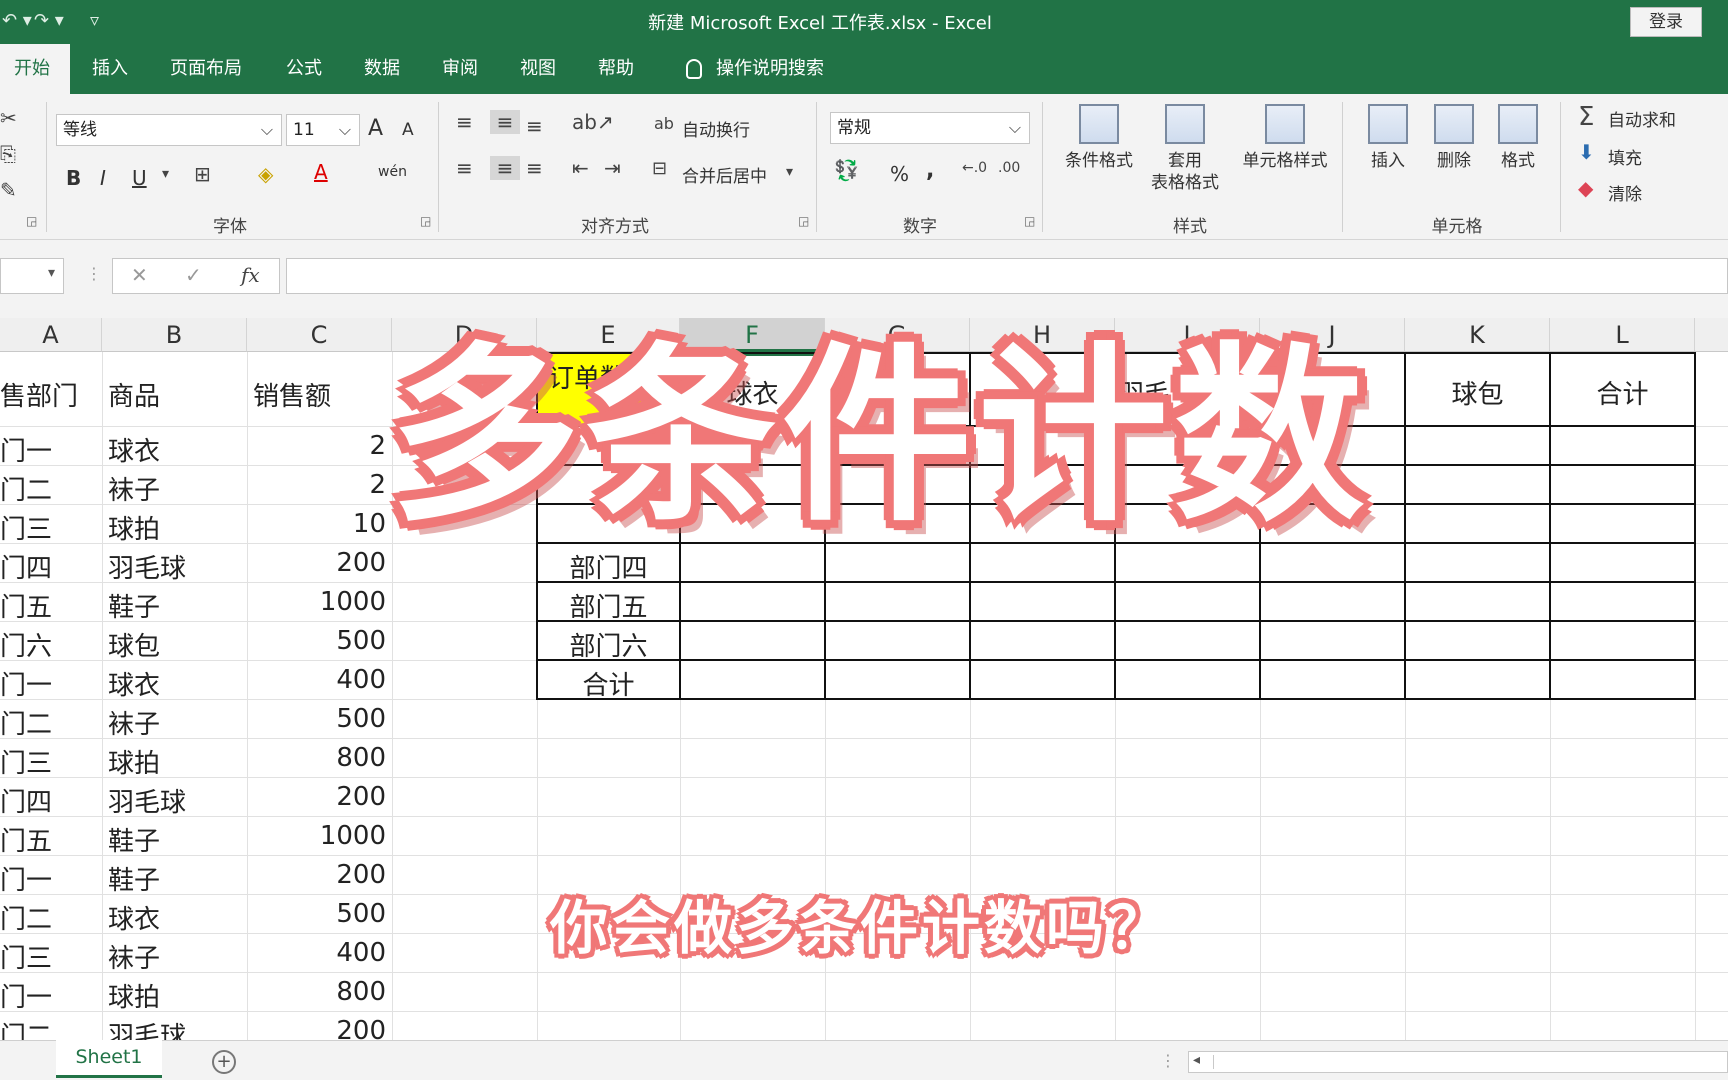  What do you see at coordinates (1642, 118) in the screenshot?
I see `autosum-button: 自动求和` at bounding box center [1642, 118].